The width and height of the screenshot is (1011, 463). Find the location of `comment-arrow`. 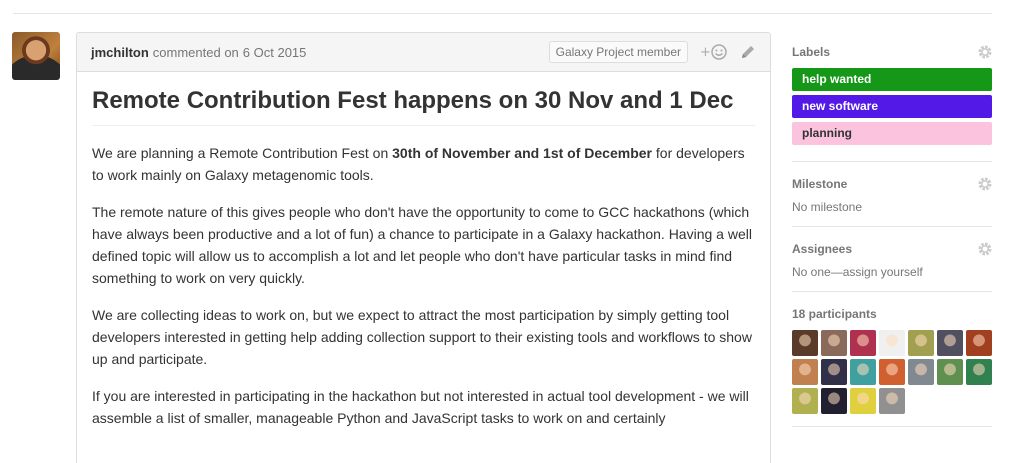

comment-arrow is located at coordinates (76, 53).